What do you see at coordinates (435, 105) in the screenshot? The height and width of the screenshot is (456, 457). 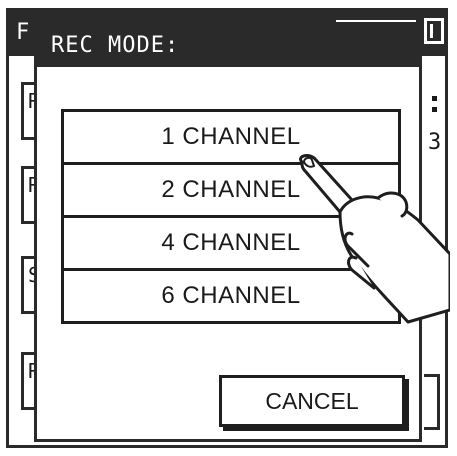 I see `background-colon` at bounding box center [435, 105].